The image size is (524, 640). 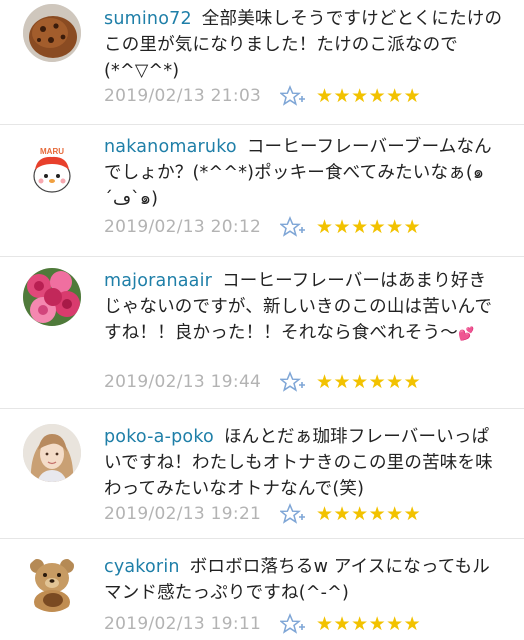 I want to click on comment-meta: 2019/02/13 20:12 ★★★★★★, so click(x=314, y=227).